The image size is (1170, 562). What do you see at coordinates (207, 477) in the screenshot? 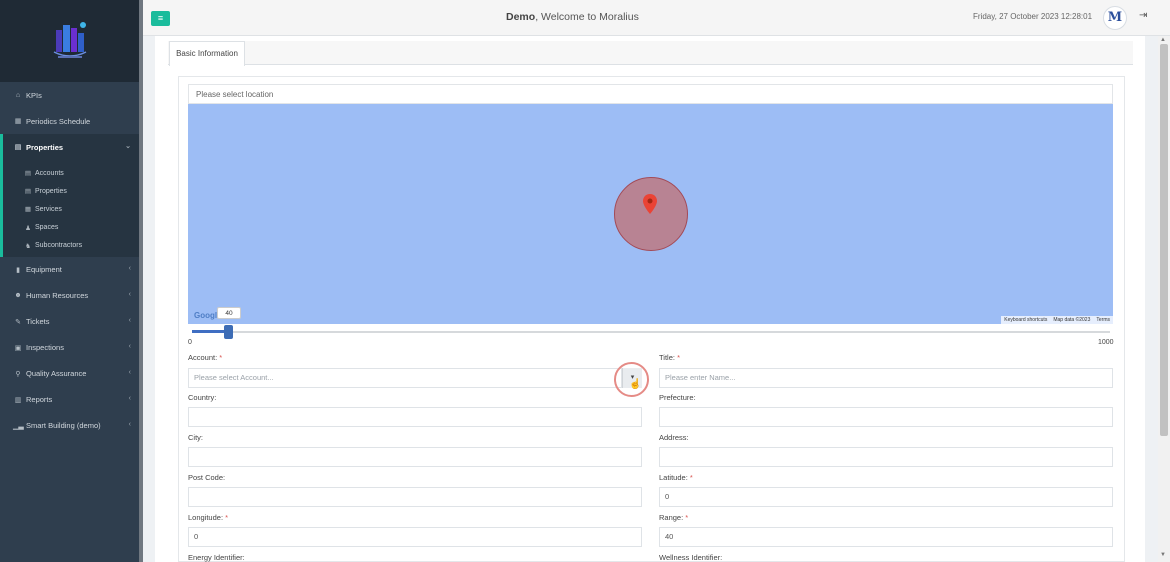
I see `postcode-label: Post Code:` at bounding box center [207, 477].